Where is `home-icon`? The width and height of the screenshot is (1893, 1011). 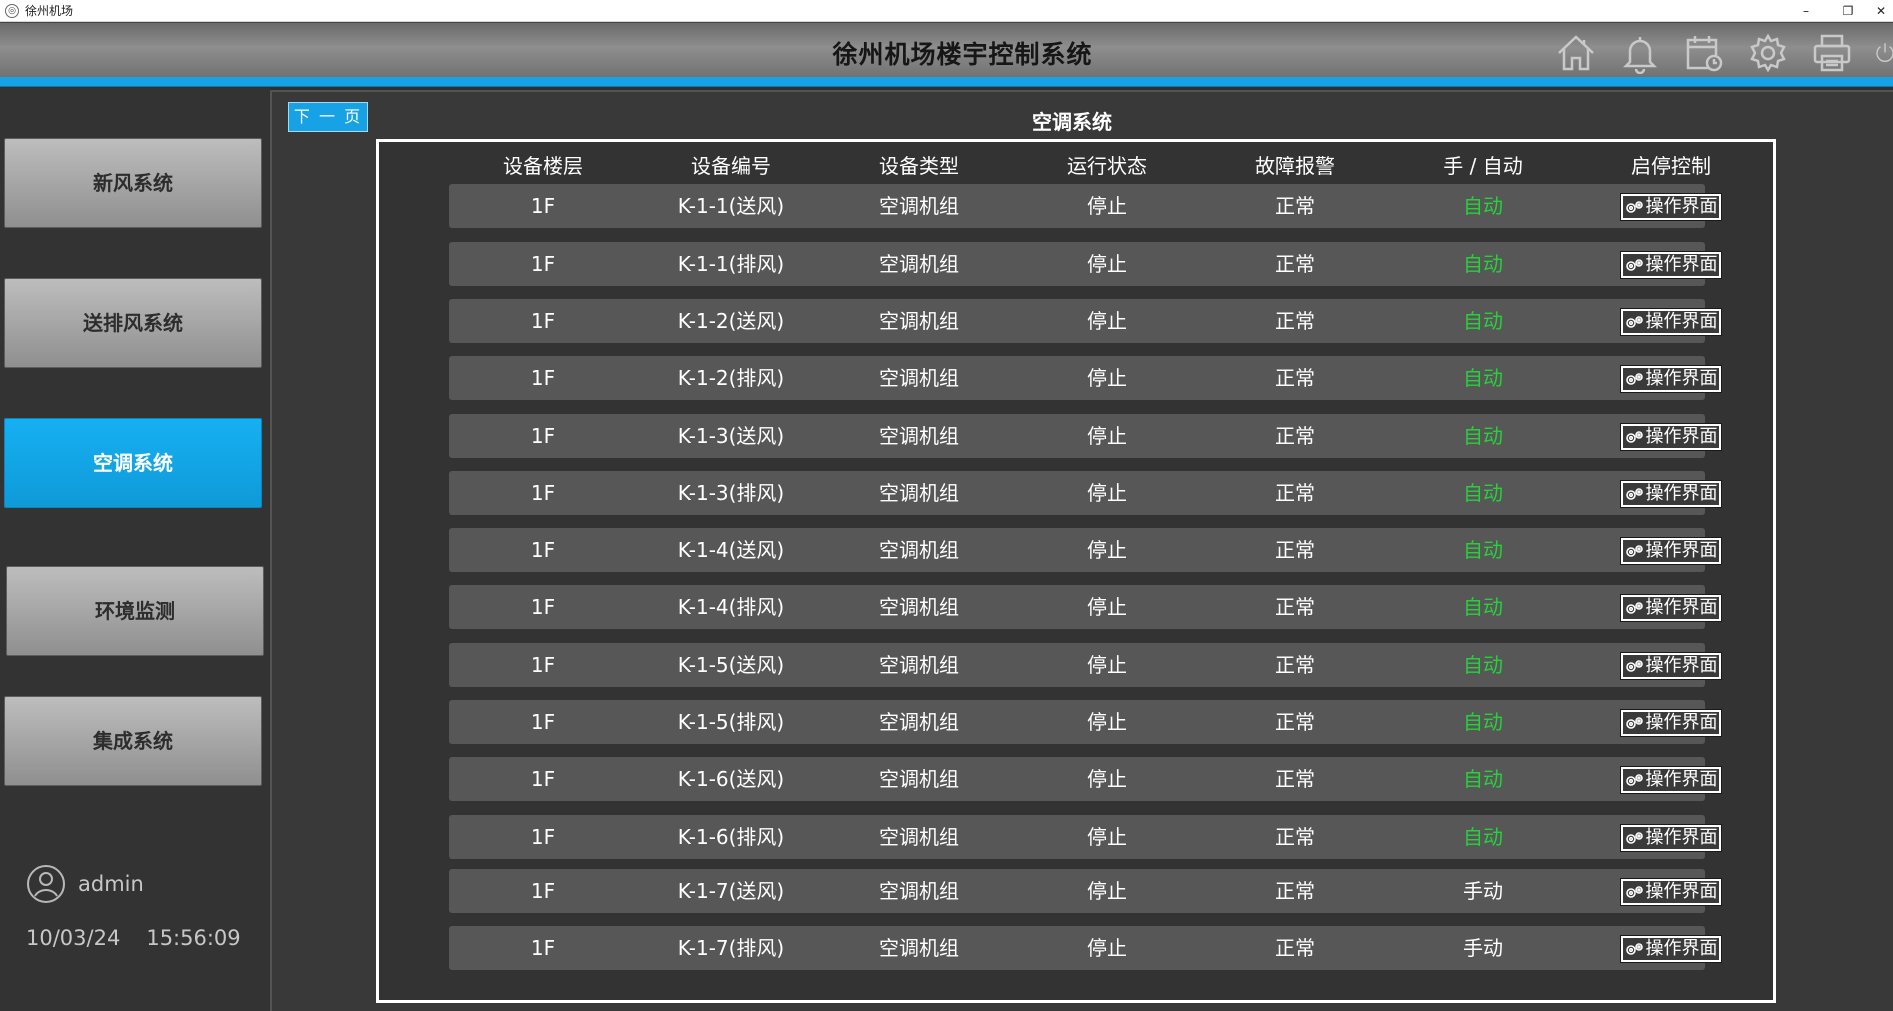
home-icon is located at coordinates (1576, 53).